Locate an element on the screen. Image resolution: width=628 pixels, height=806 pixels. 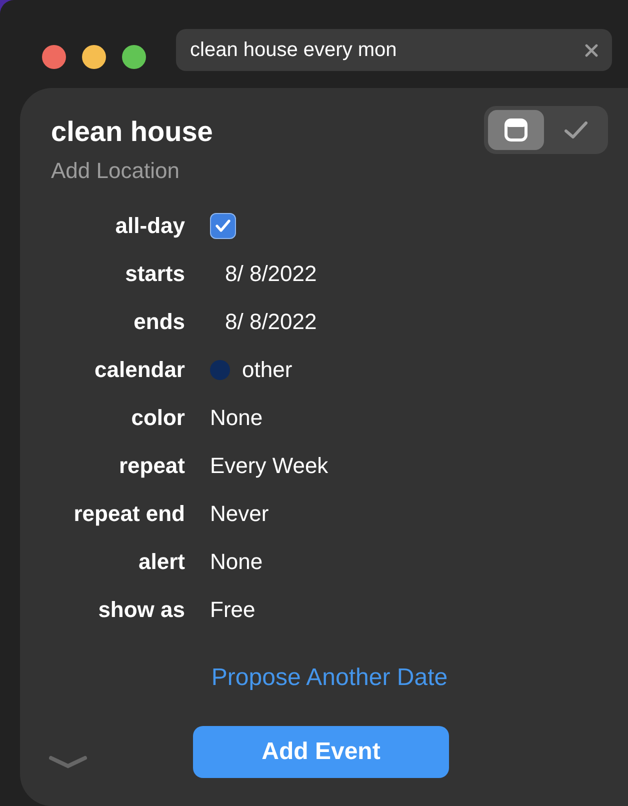
field-label: repeat is located at coordinates (151, 466).